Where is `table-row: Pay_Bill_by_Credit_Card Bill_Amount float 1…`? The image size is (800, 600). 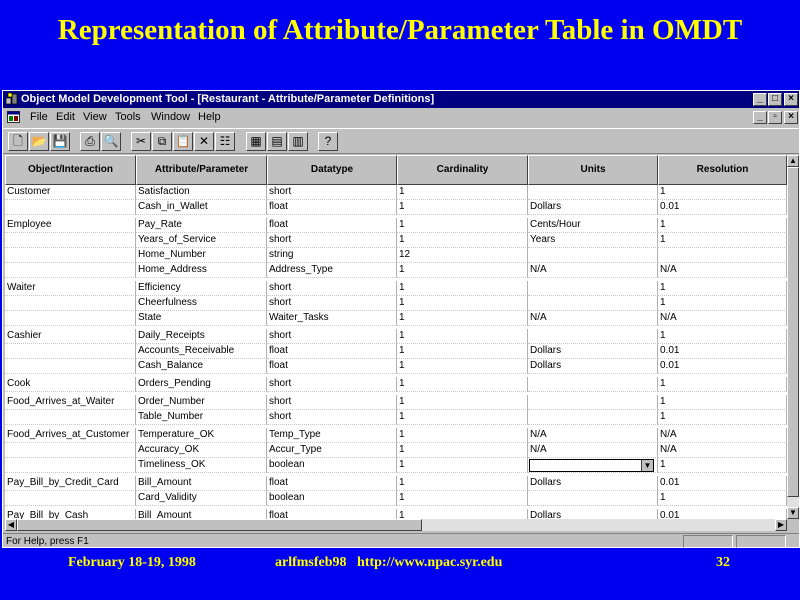 table-row: Pay_Bill_by_Credit_Card Bill_Amount float 1… is located at coordinates (396, 483).